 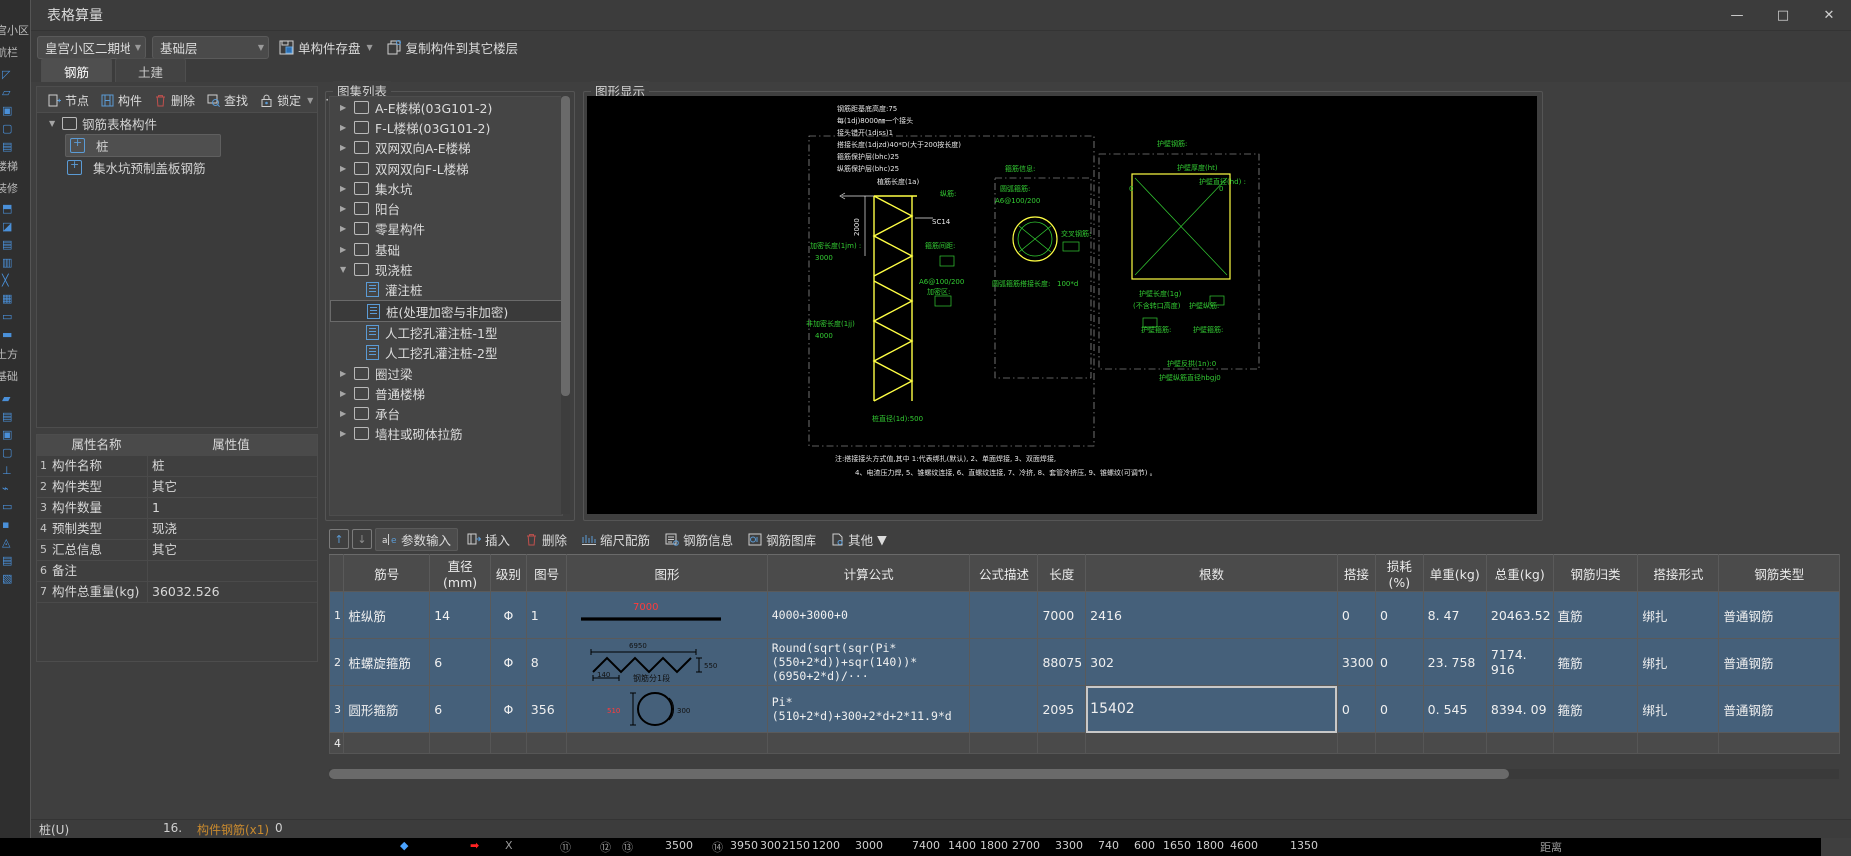 What do you see at coordinates (326, 47) in the screenshot?
I see `save-single-component-button: 单构件存盘 ▼` at bounding box center [326, 47].